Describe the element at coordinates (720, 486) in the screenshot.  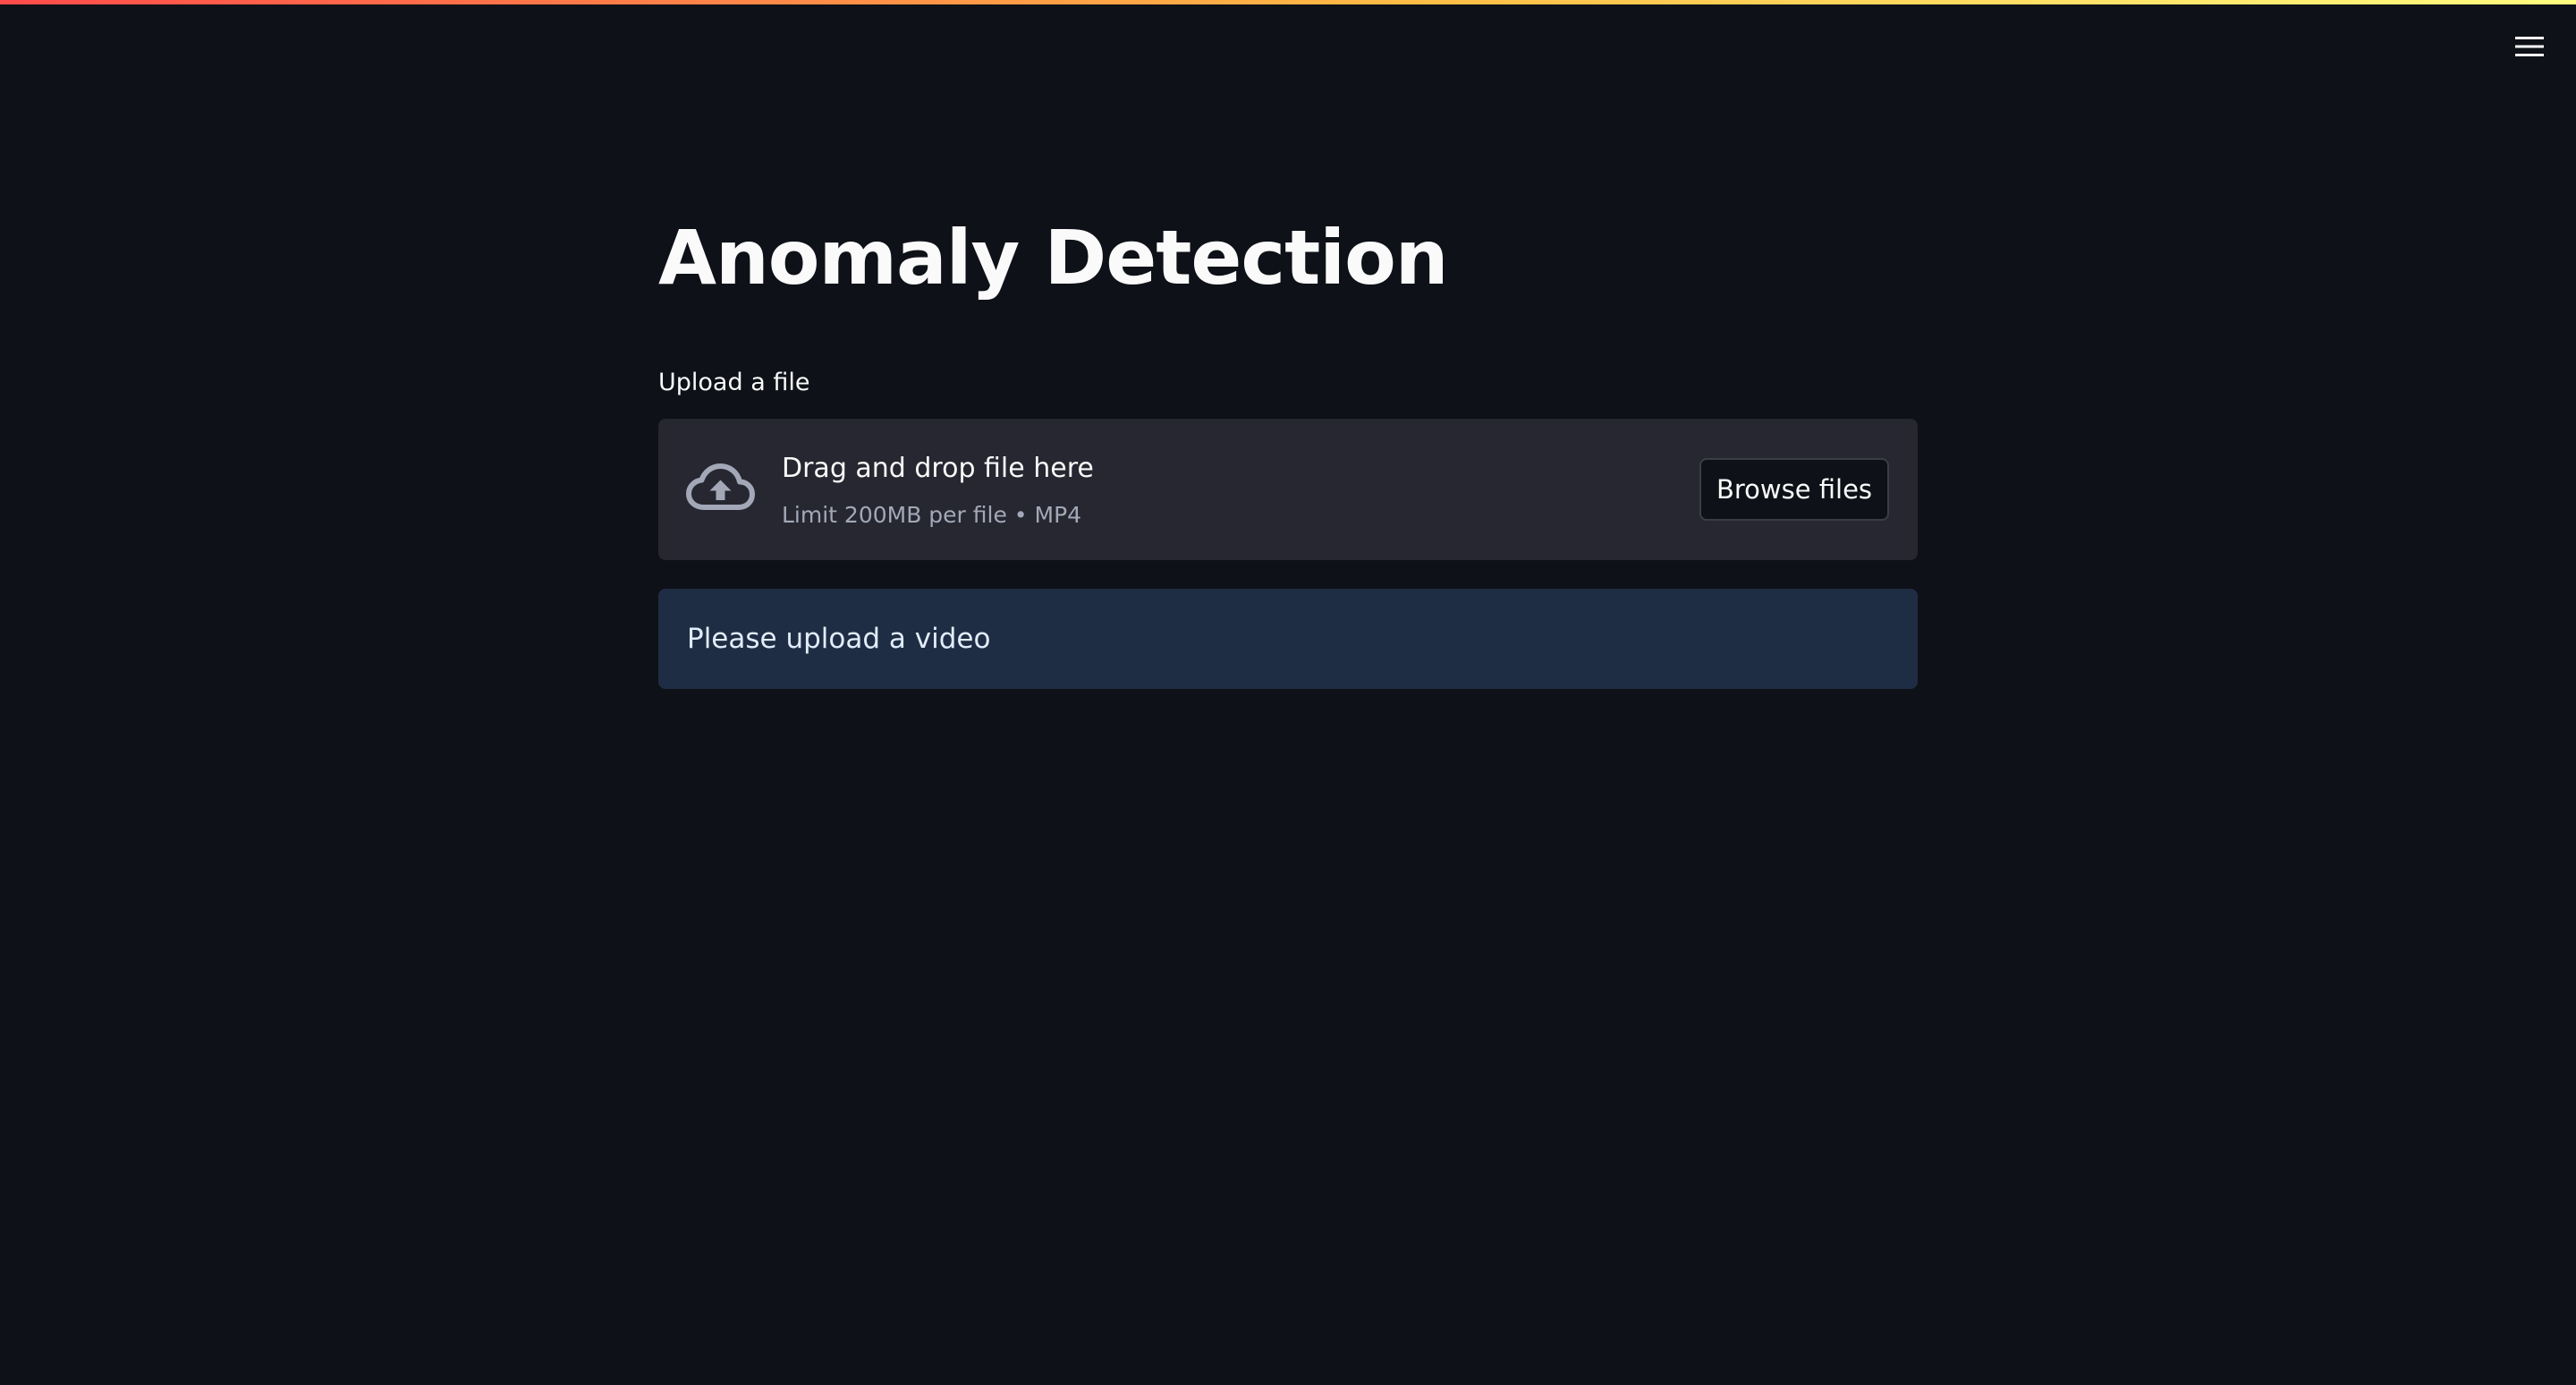
I see `cloud-upload-icon` at that location.